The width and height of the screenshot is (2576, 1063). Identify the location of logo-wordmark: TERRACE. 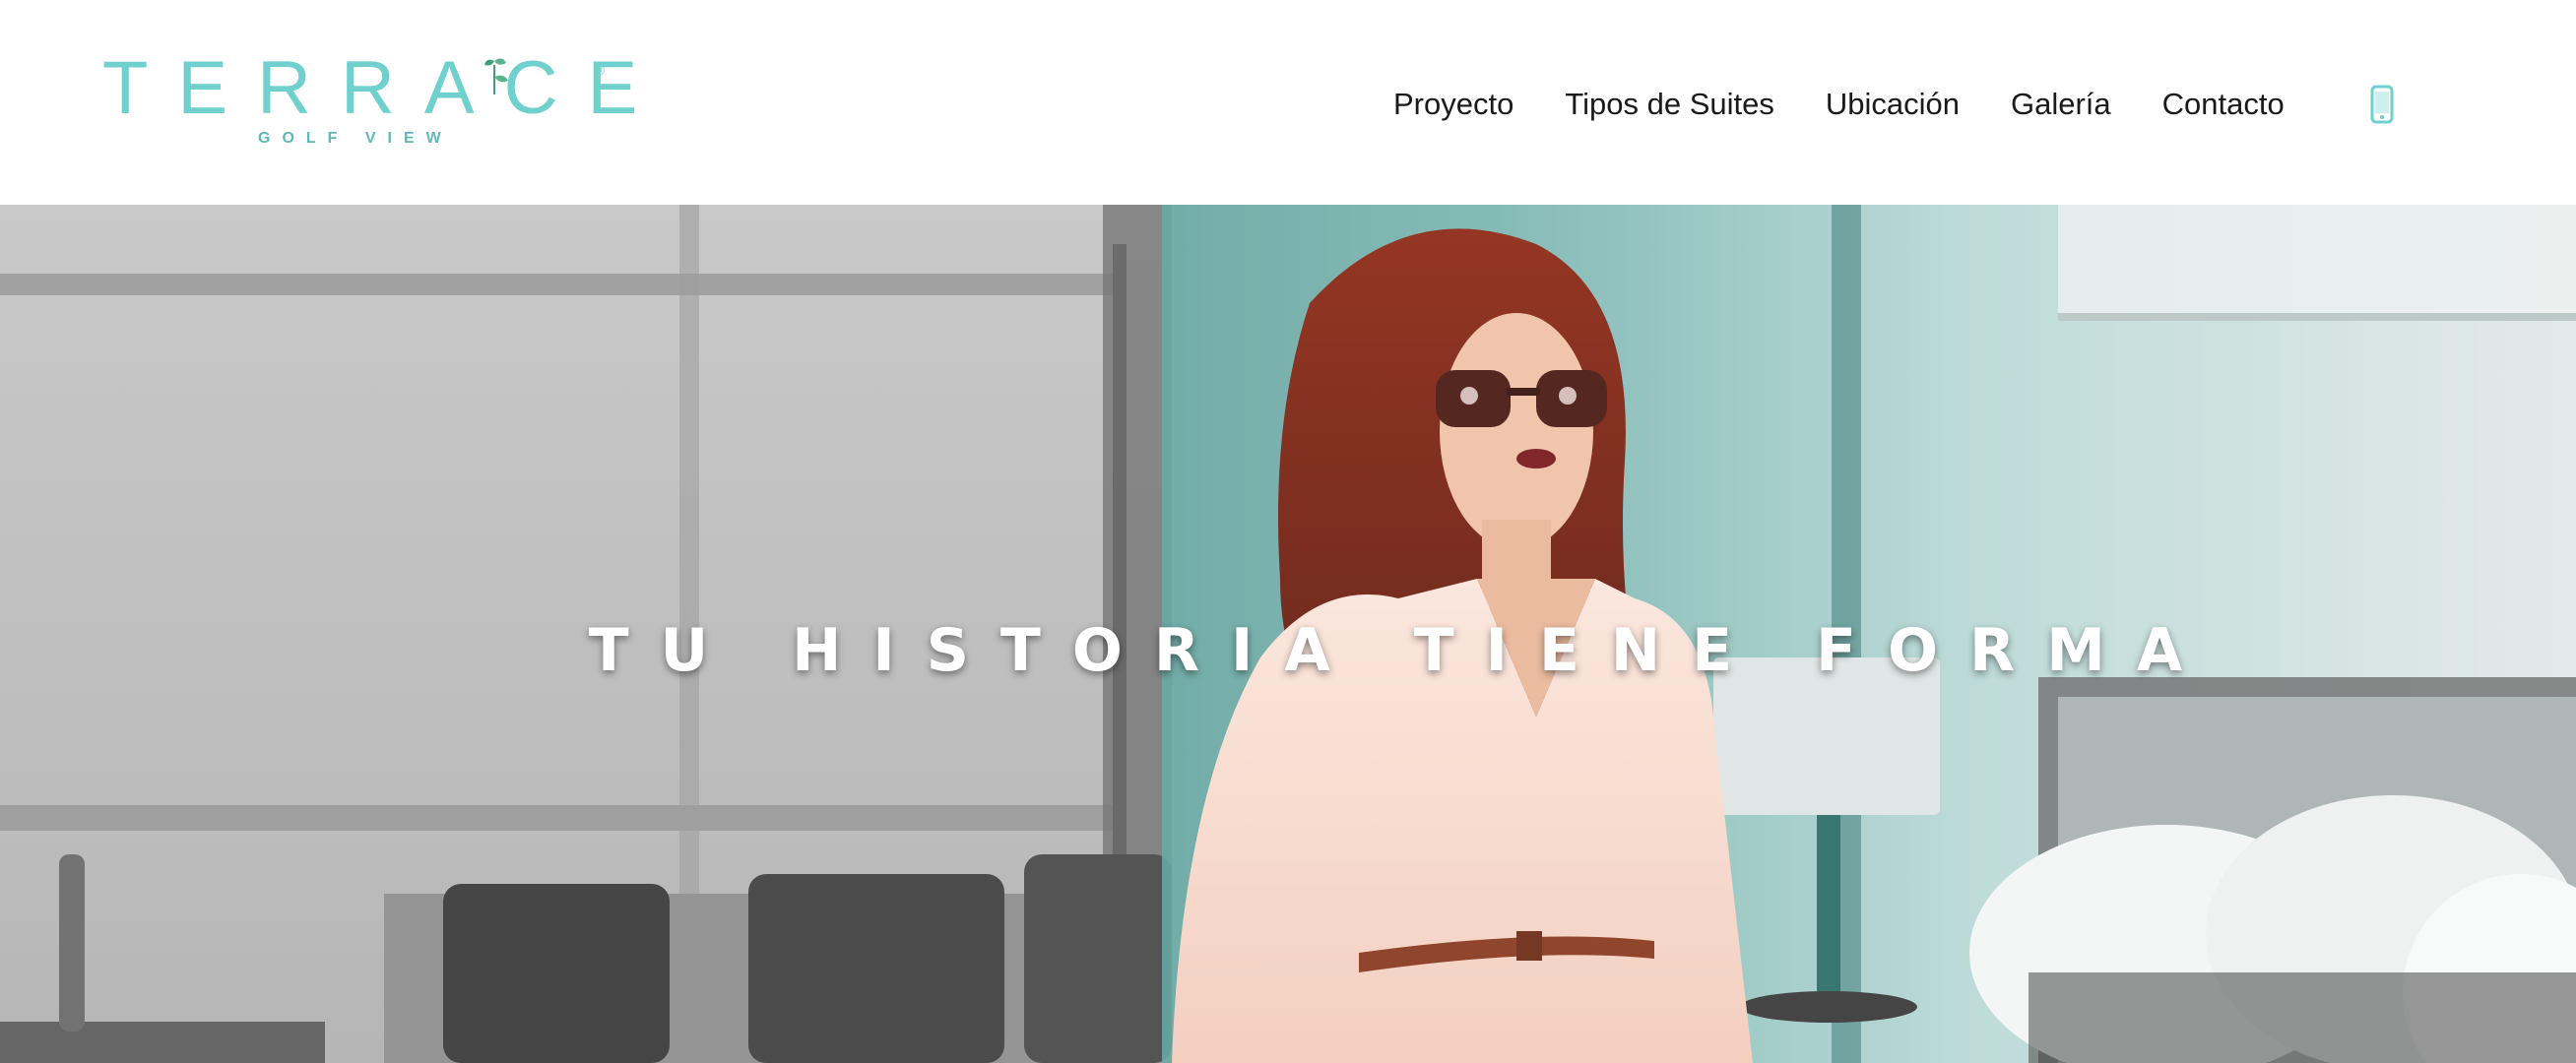
(385, 88).